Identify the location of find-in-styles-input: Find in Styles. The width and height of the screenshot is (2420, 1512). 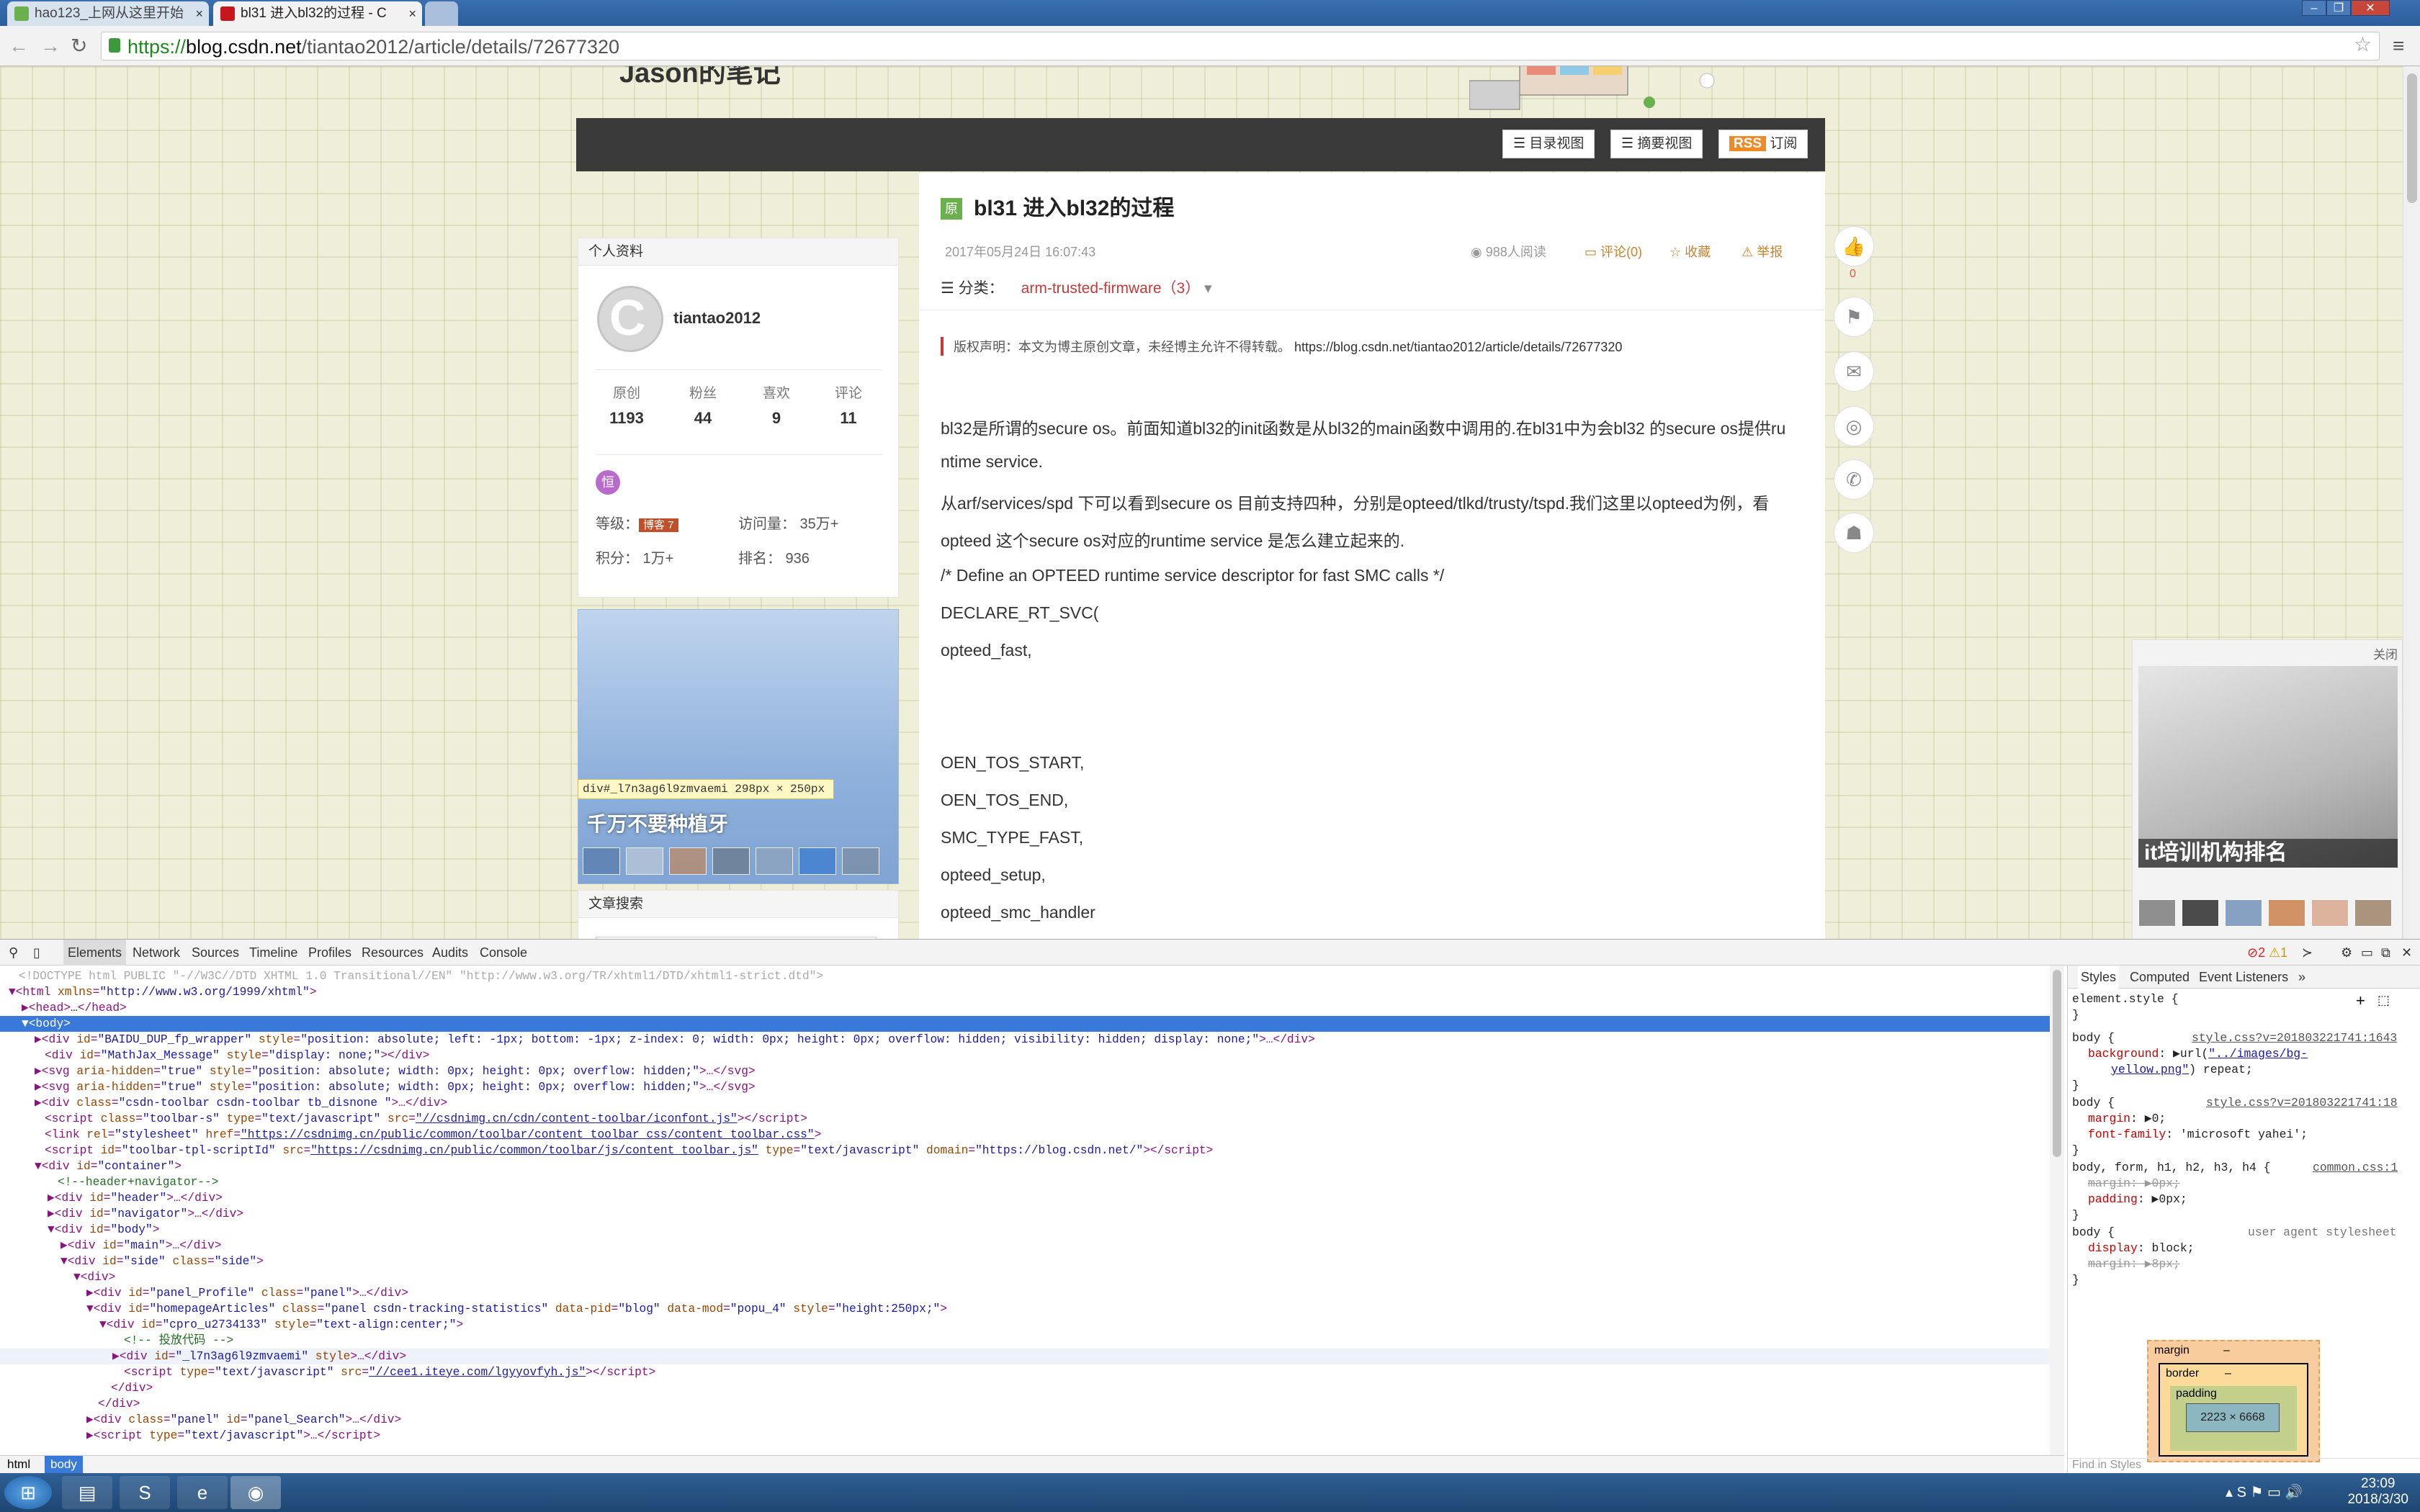
(2244, 1466).